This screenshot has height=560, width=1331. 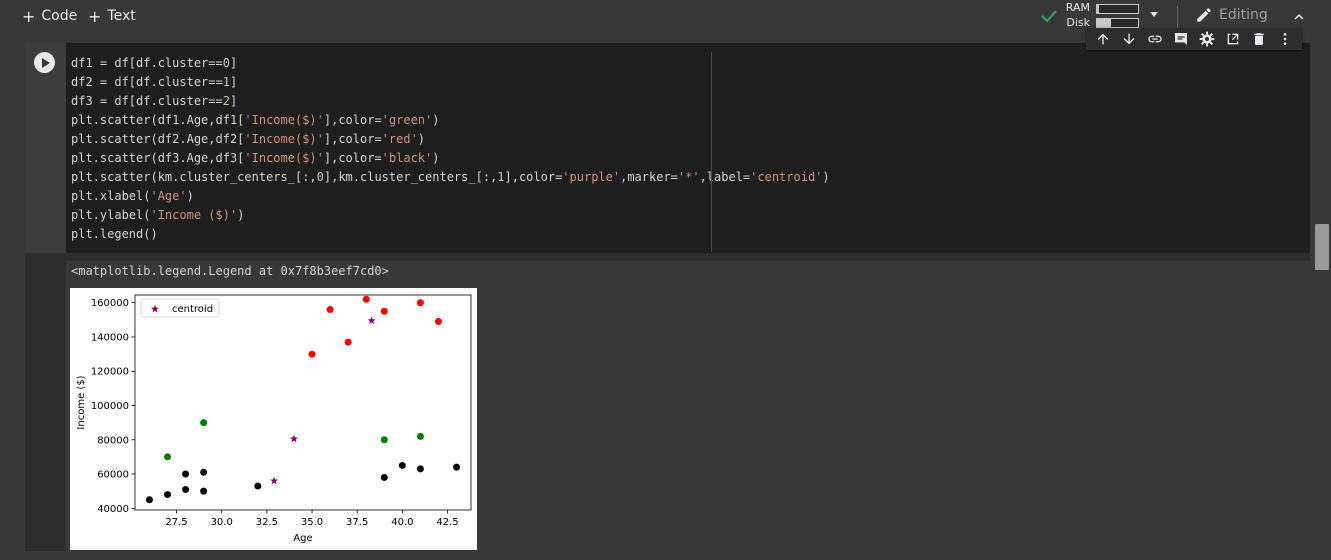 What do you see at coordinates (1322, 247) in the screenshot?
I see `scrollbar-thumb` at bounding box center [1322, 247].